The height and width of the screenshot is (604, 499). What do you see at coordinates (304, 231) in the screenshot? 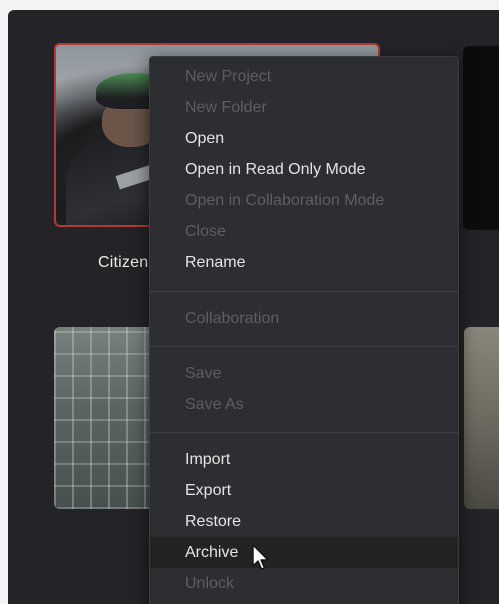
I see `menu-item-close: Close` at bounding box center [304, 231].